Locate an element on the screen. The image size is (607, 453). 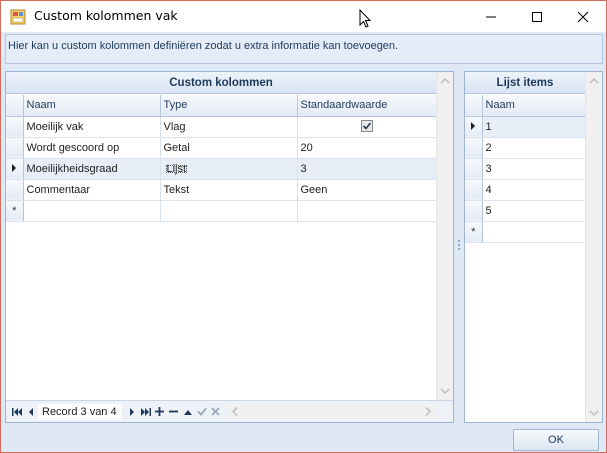
close-button is located at coordinates (583, 16).